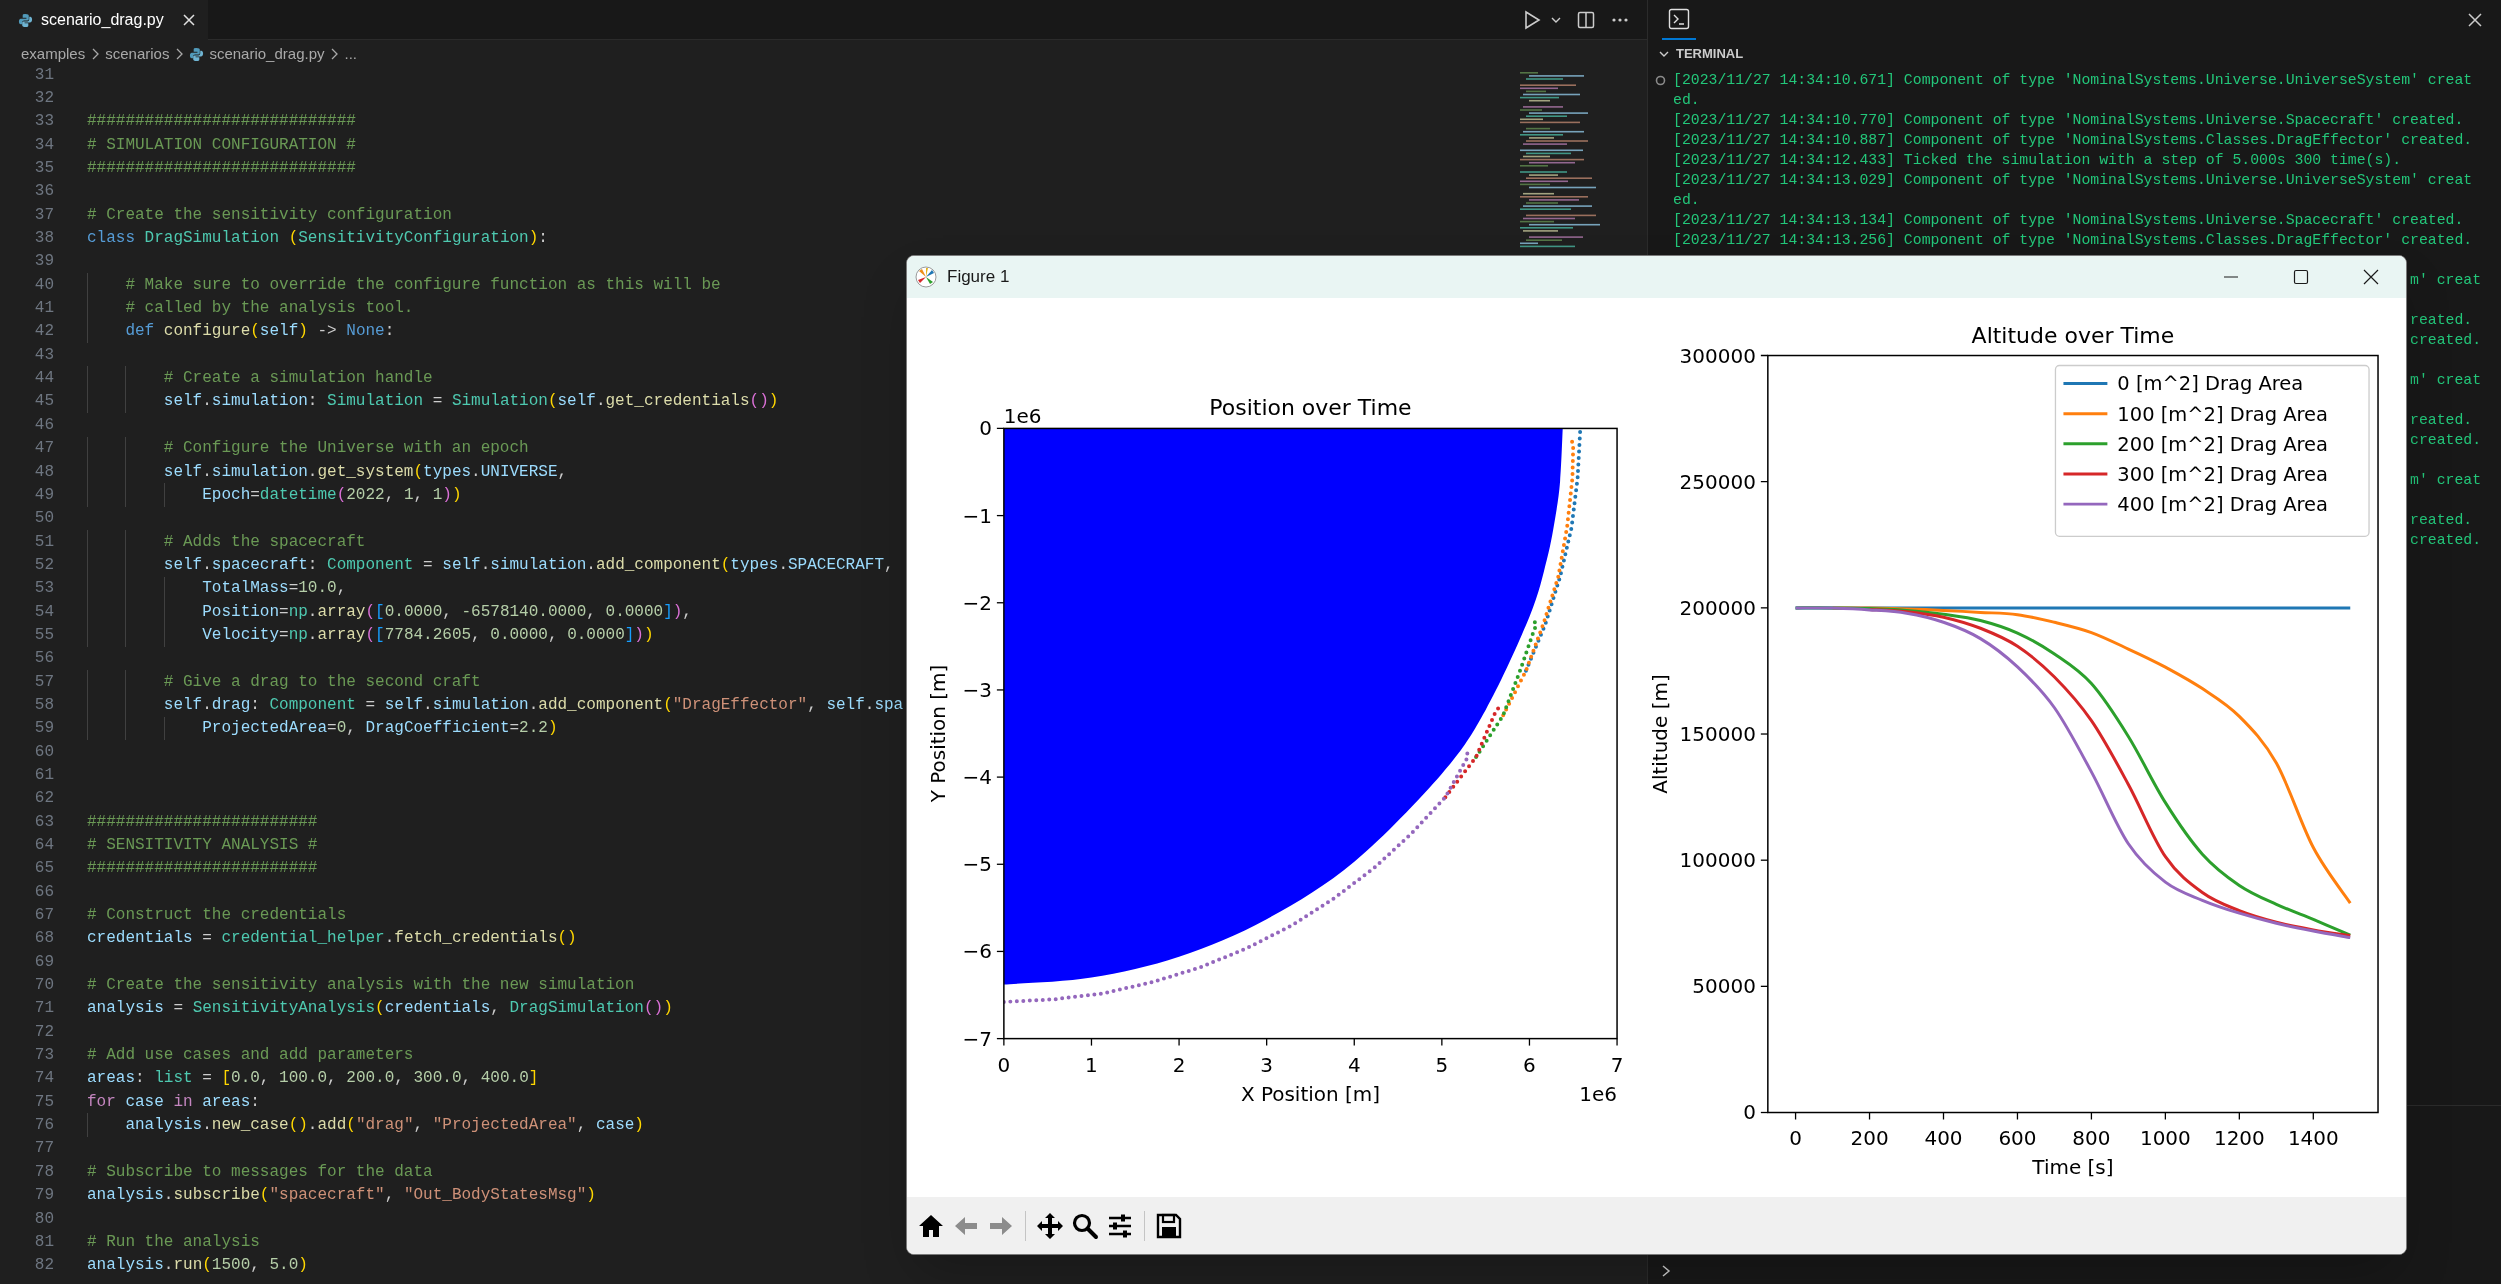  Describe the element at coordinates (43, 472) in the screenshot. I see `line-number: 48` at that location.